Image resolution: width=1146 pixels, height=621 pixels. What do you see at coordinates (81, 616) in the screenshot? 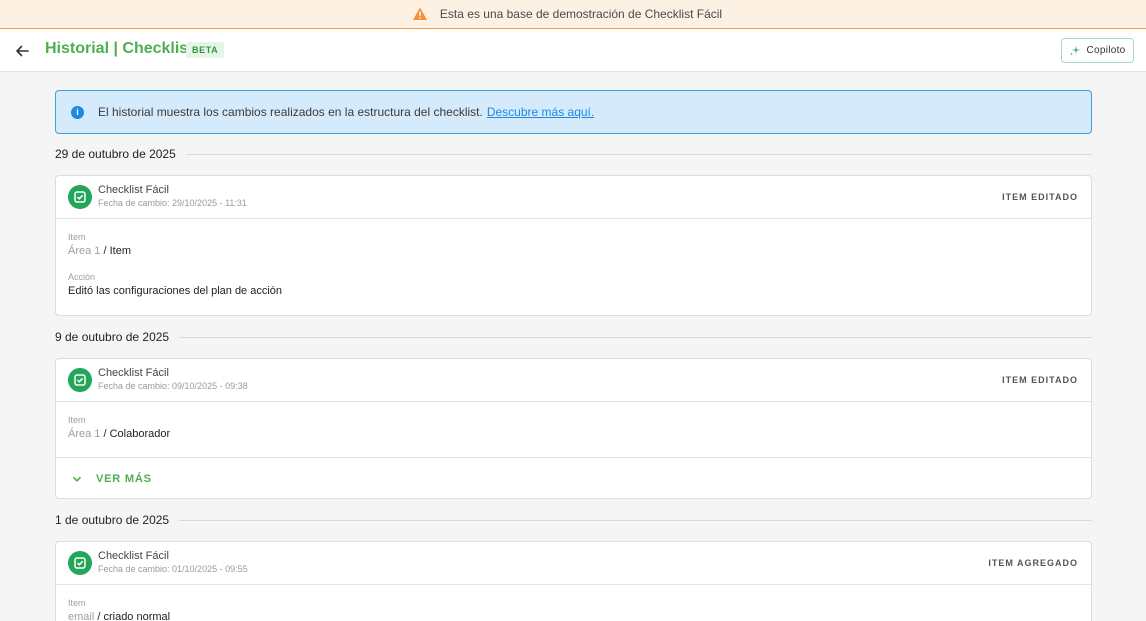
I see `item-area: email` at bounding box center [81, 616].